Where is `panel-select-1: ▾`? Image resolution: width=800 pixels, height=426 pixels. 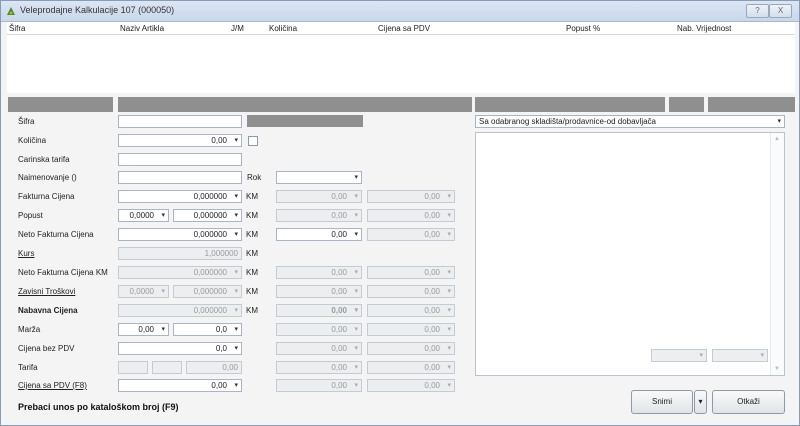 panel-select-1: ▾ is located at coordinates (679, 355).